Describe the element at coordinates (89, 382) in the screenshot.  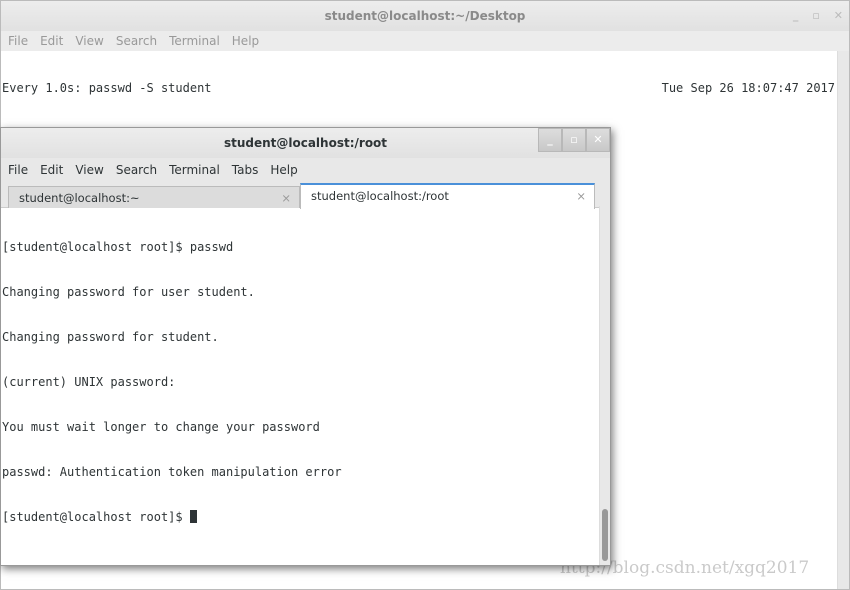
I see `terminal-line: (current) UNIX password:` at that location.